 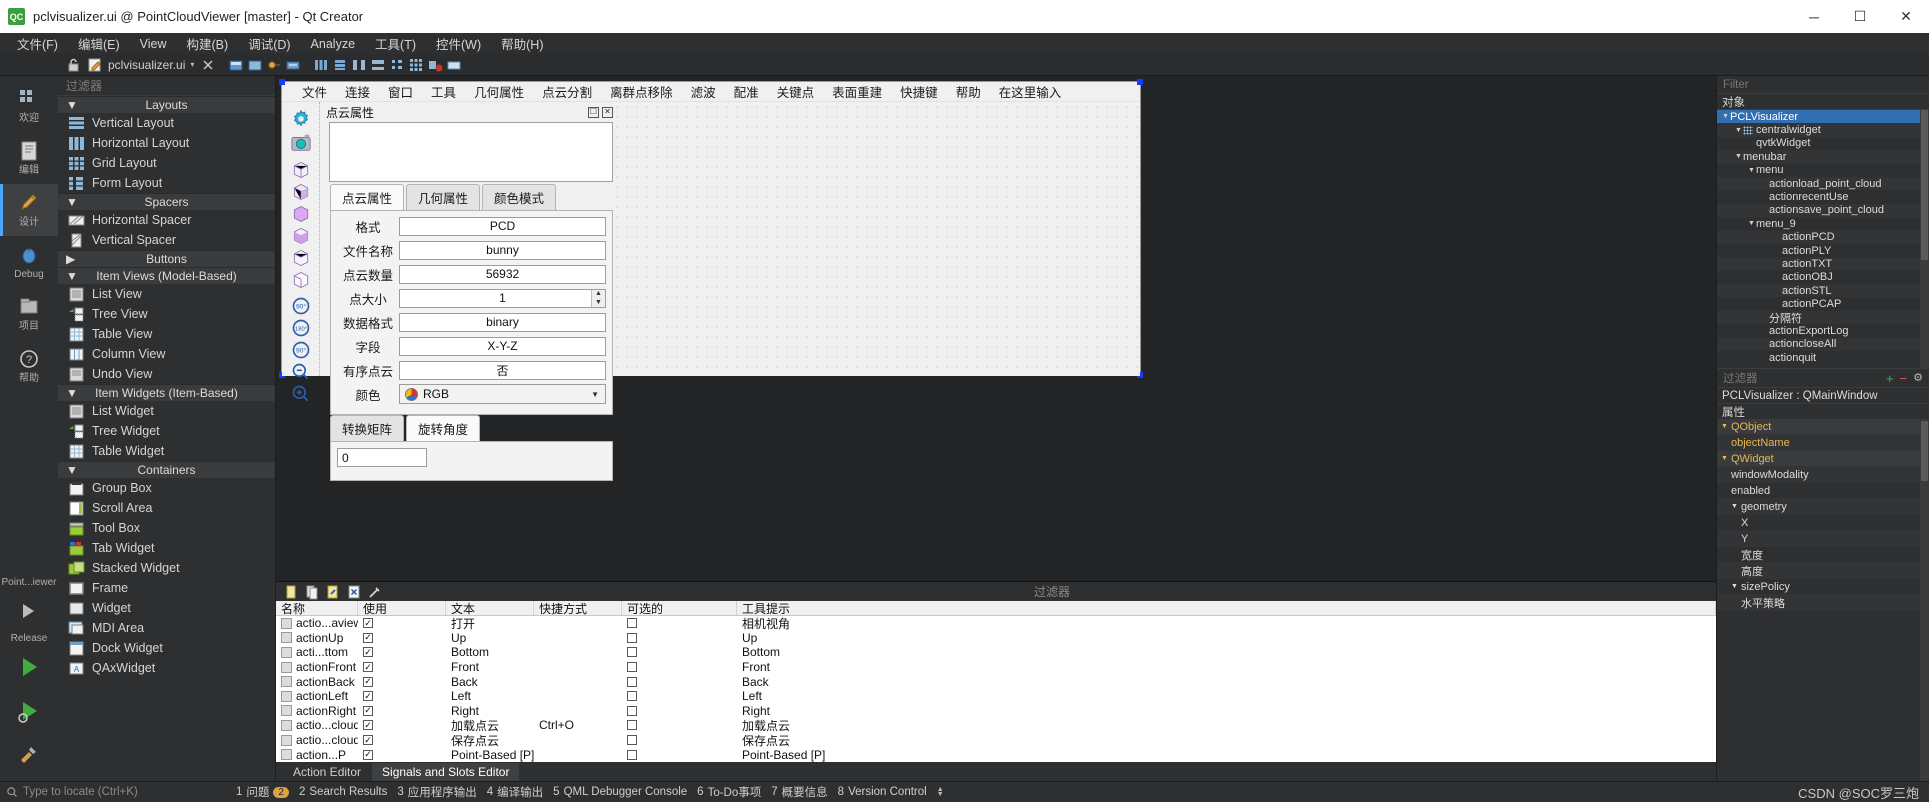 What do you see at coordinates (996, 667) in the screenshot?
I see `action-table-row: actionFront ✓ Front Front` at bounding box center [996, 667].